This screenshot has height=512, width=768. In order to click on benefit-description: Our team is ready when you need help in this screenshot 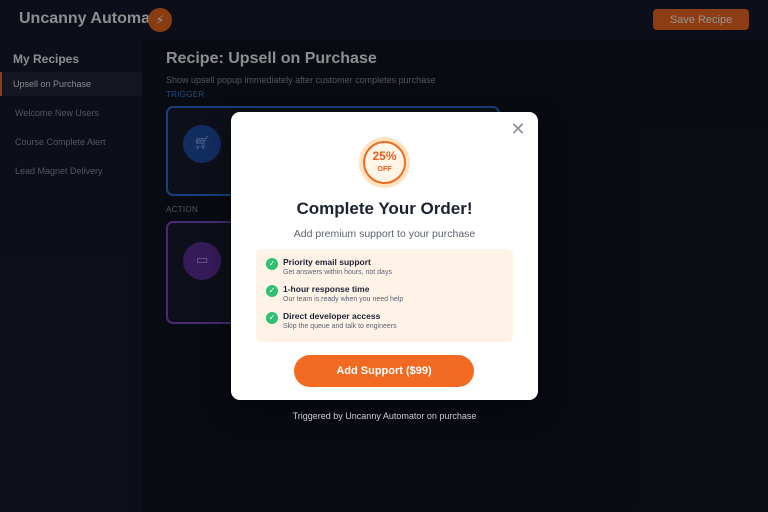, I will do `click(343, 299)`.